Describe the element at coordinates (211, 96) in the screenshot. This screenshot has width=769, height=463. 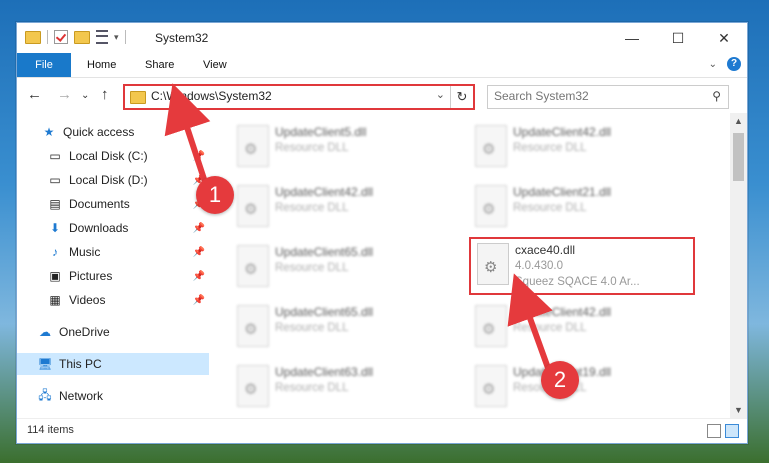
I see `address-path: C:\Windows\System32` at that location.